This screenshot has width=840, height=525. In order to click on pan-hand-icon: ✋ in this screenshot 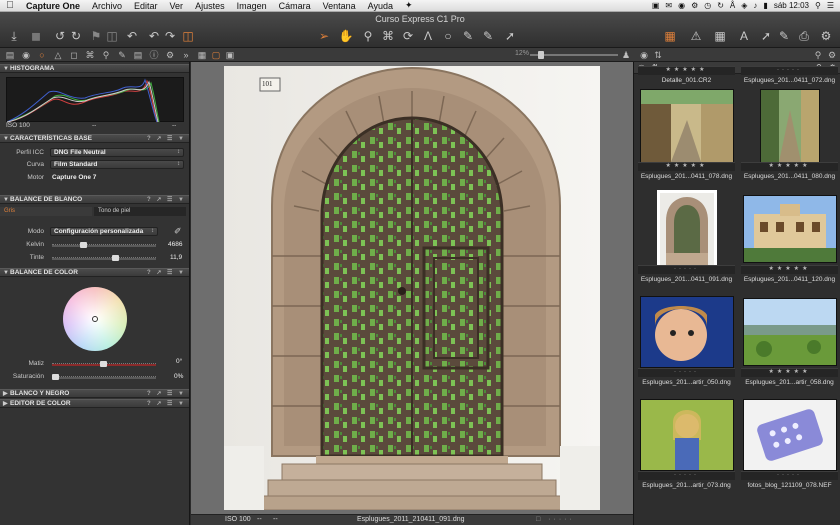, I will do `click(346, 36)`.